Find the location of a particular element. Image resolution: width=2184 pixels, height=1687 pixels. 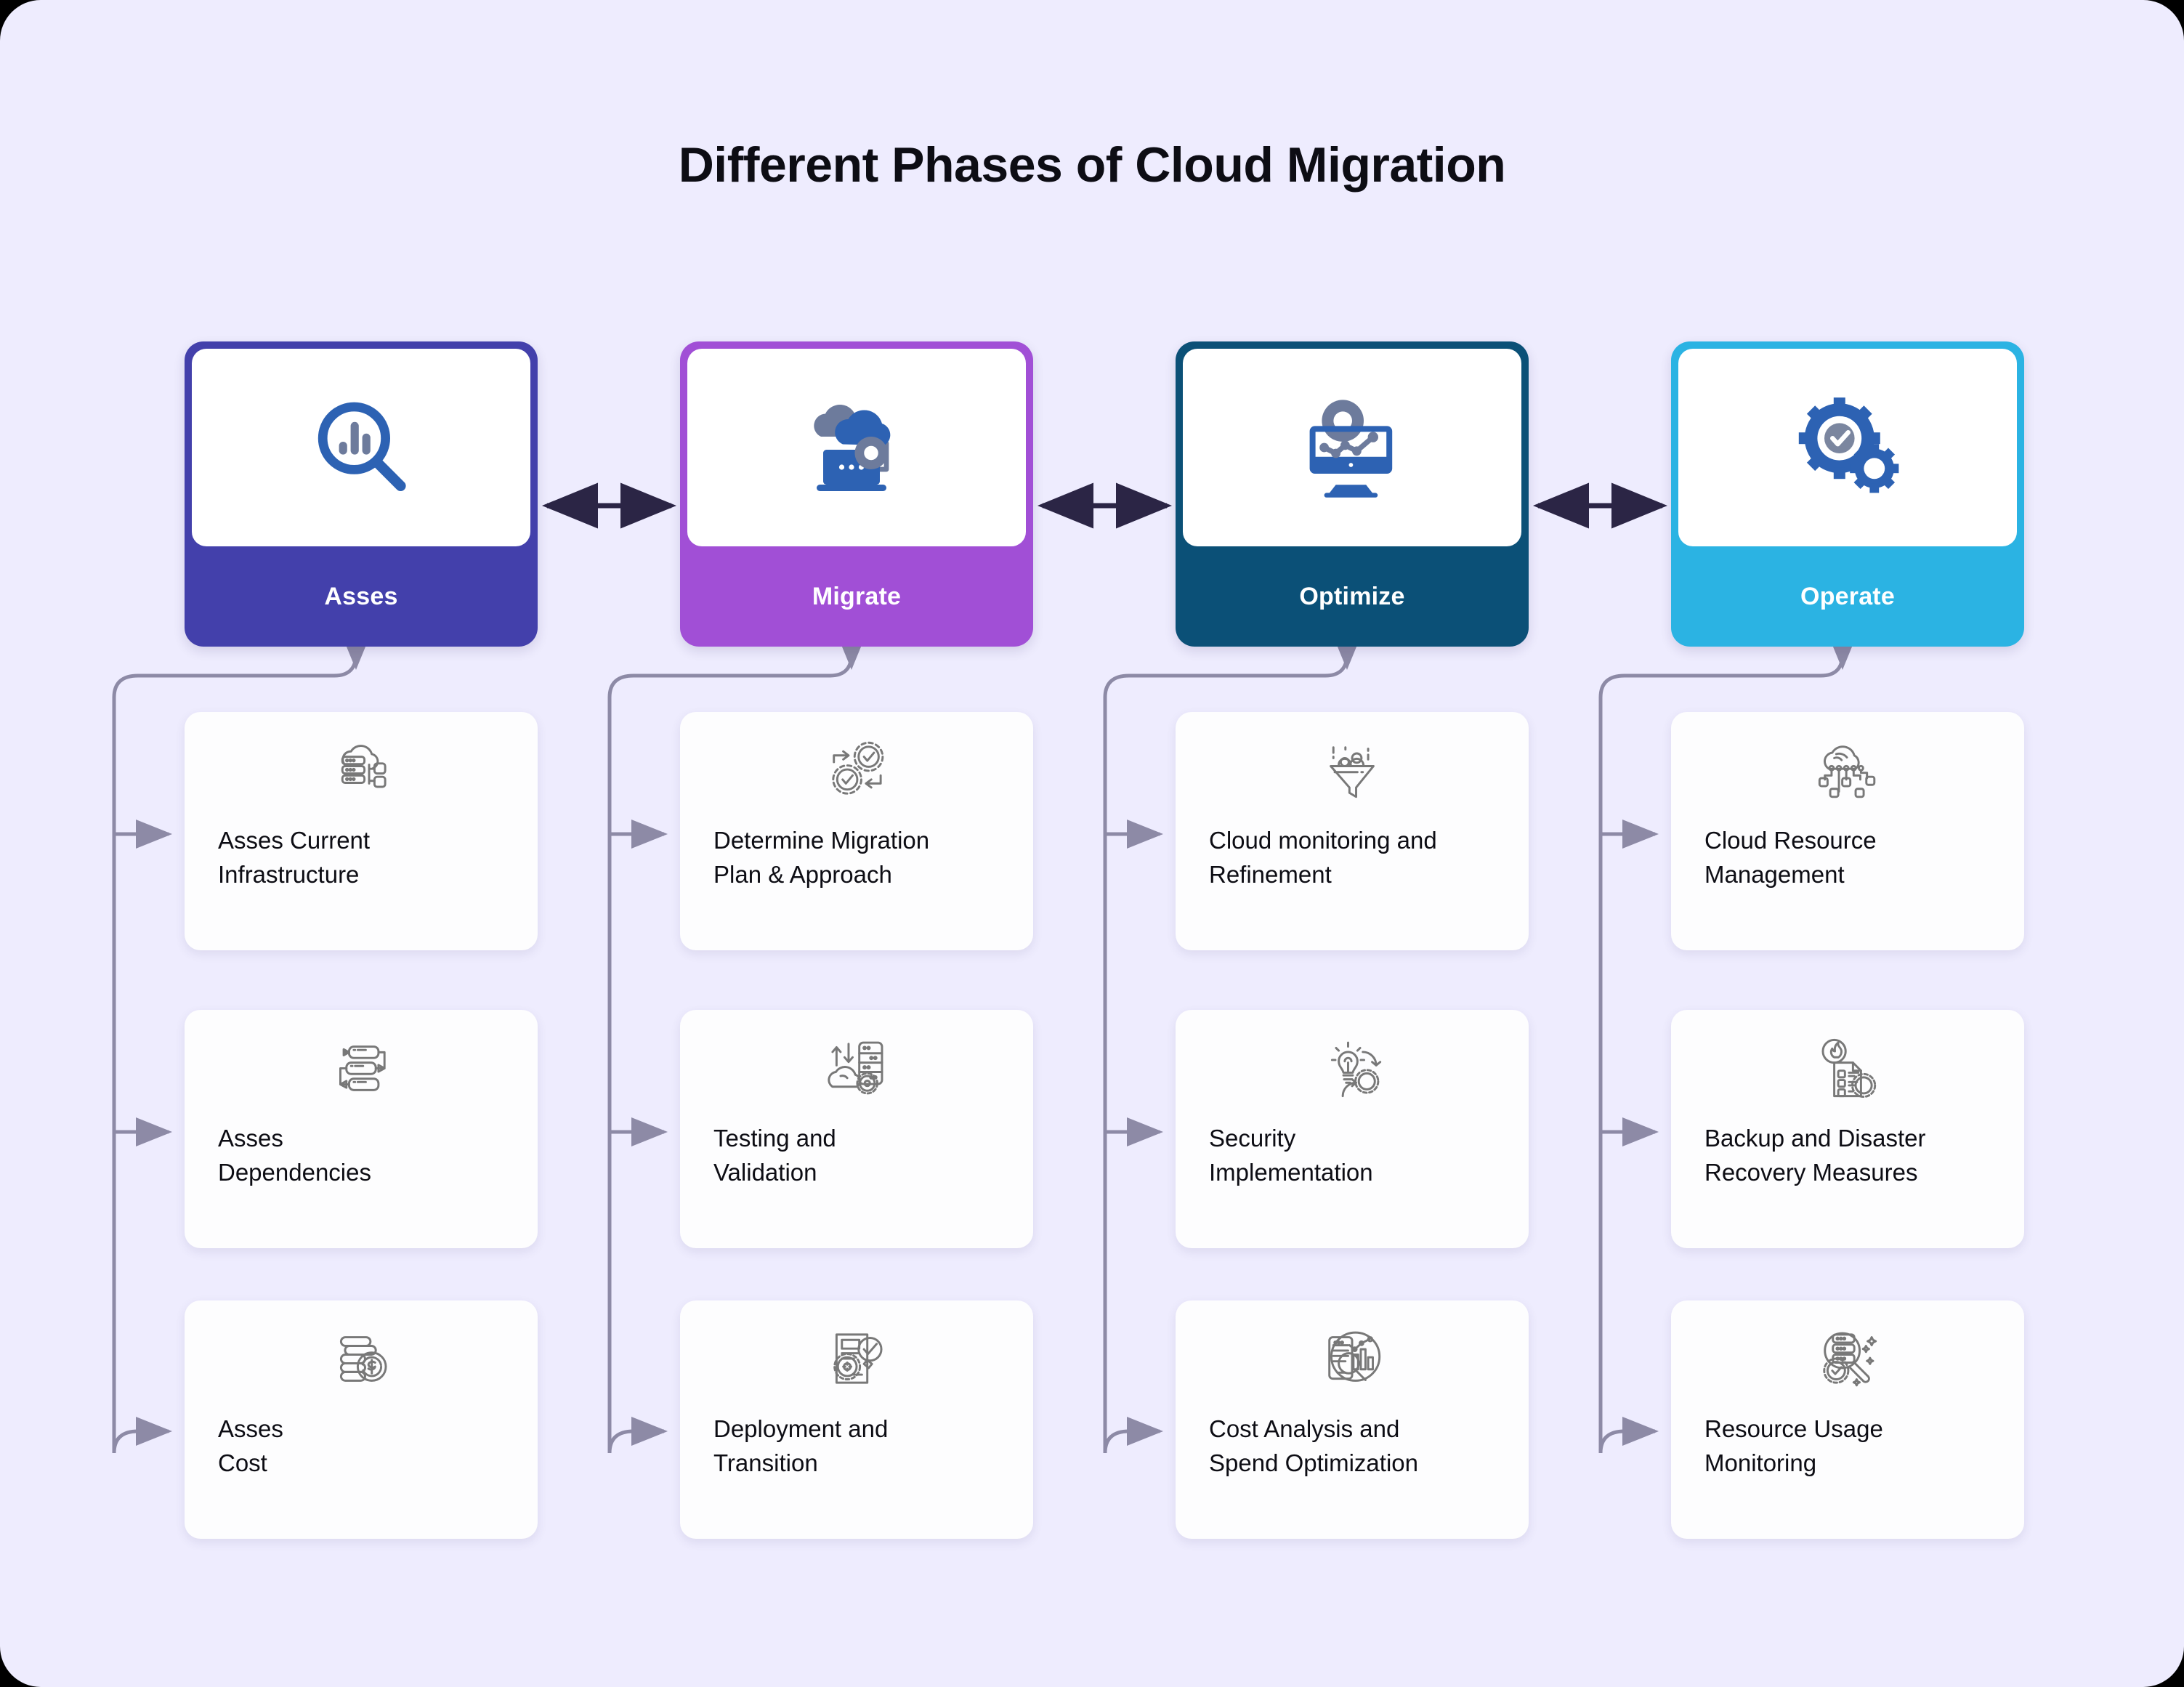

page-title: Different Phases of Cloud Migration is located at coordinates (1092, 165).